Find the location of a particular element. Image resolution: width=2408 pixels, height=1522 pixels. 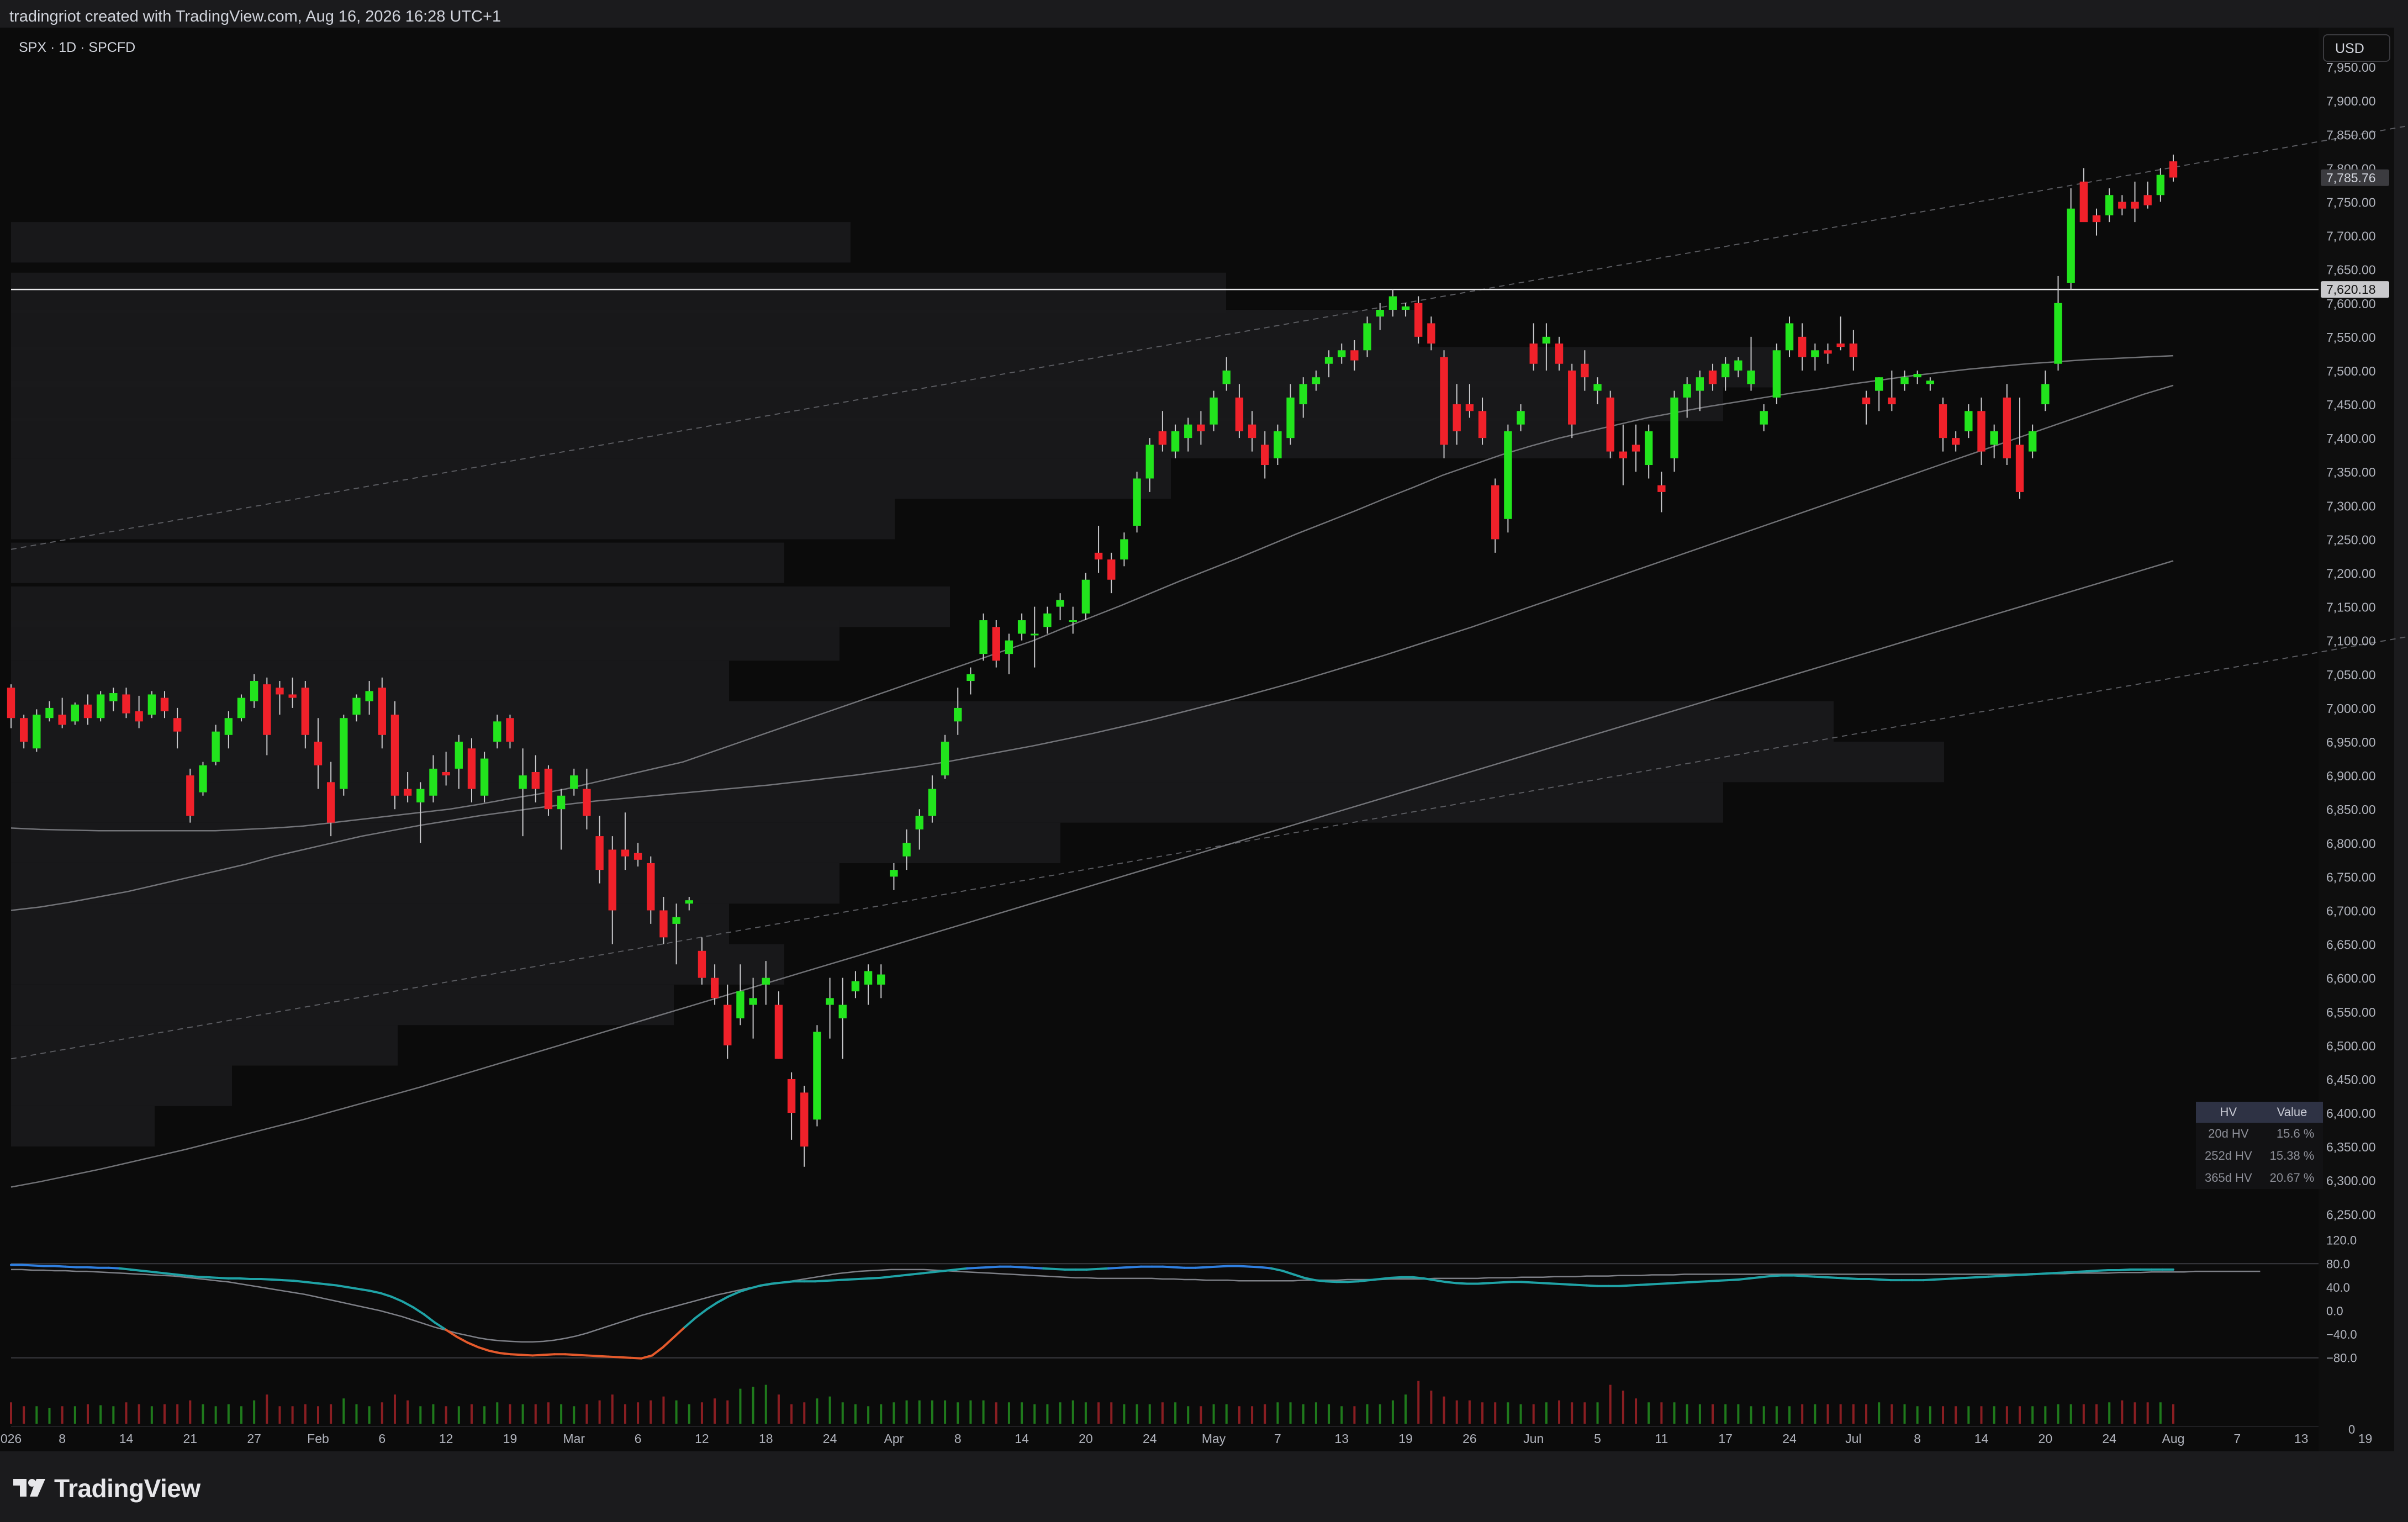

symbol-legend: SPX · 1D · SPCFD is located at coordinates (77, 48).